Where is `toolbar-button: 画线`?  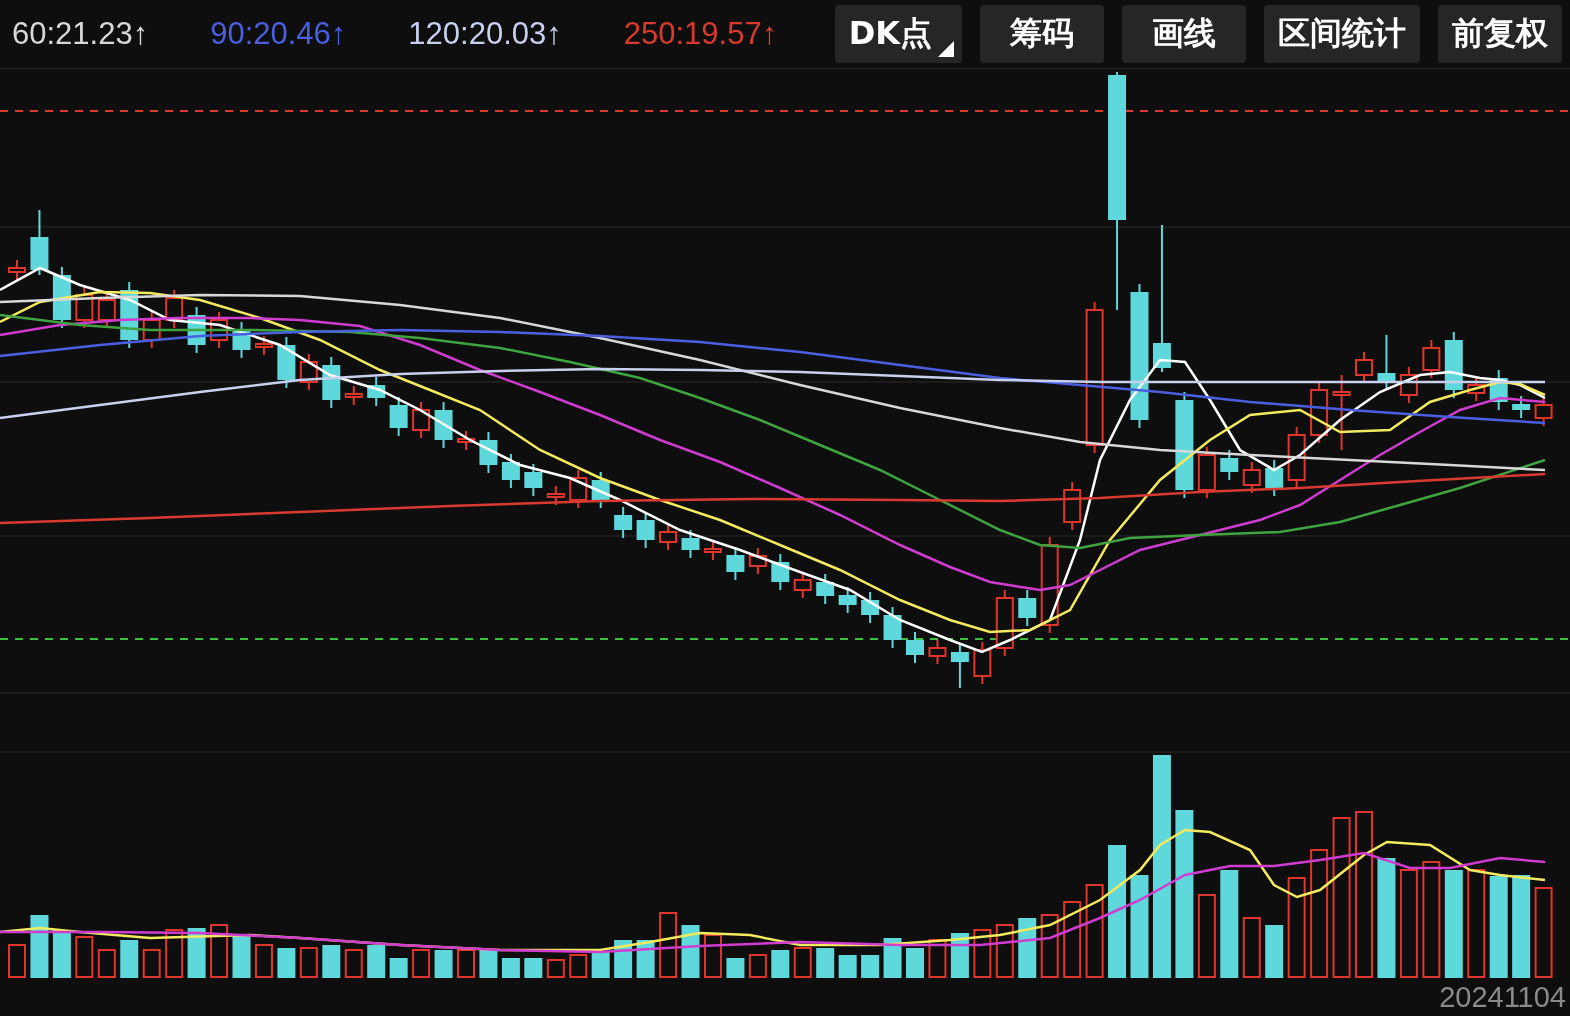 toolbar-button: 画线 is located at coordinates (1184, 34).